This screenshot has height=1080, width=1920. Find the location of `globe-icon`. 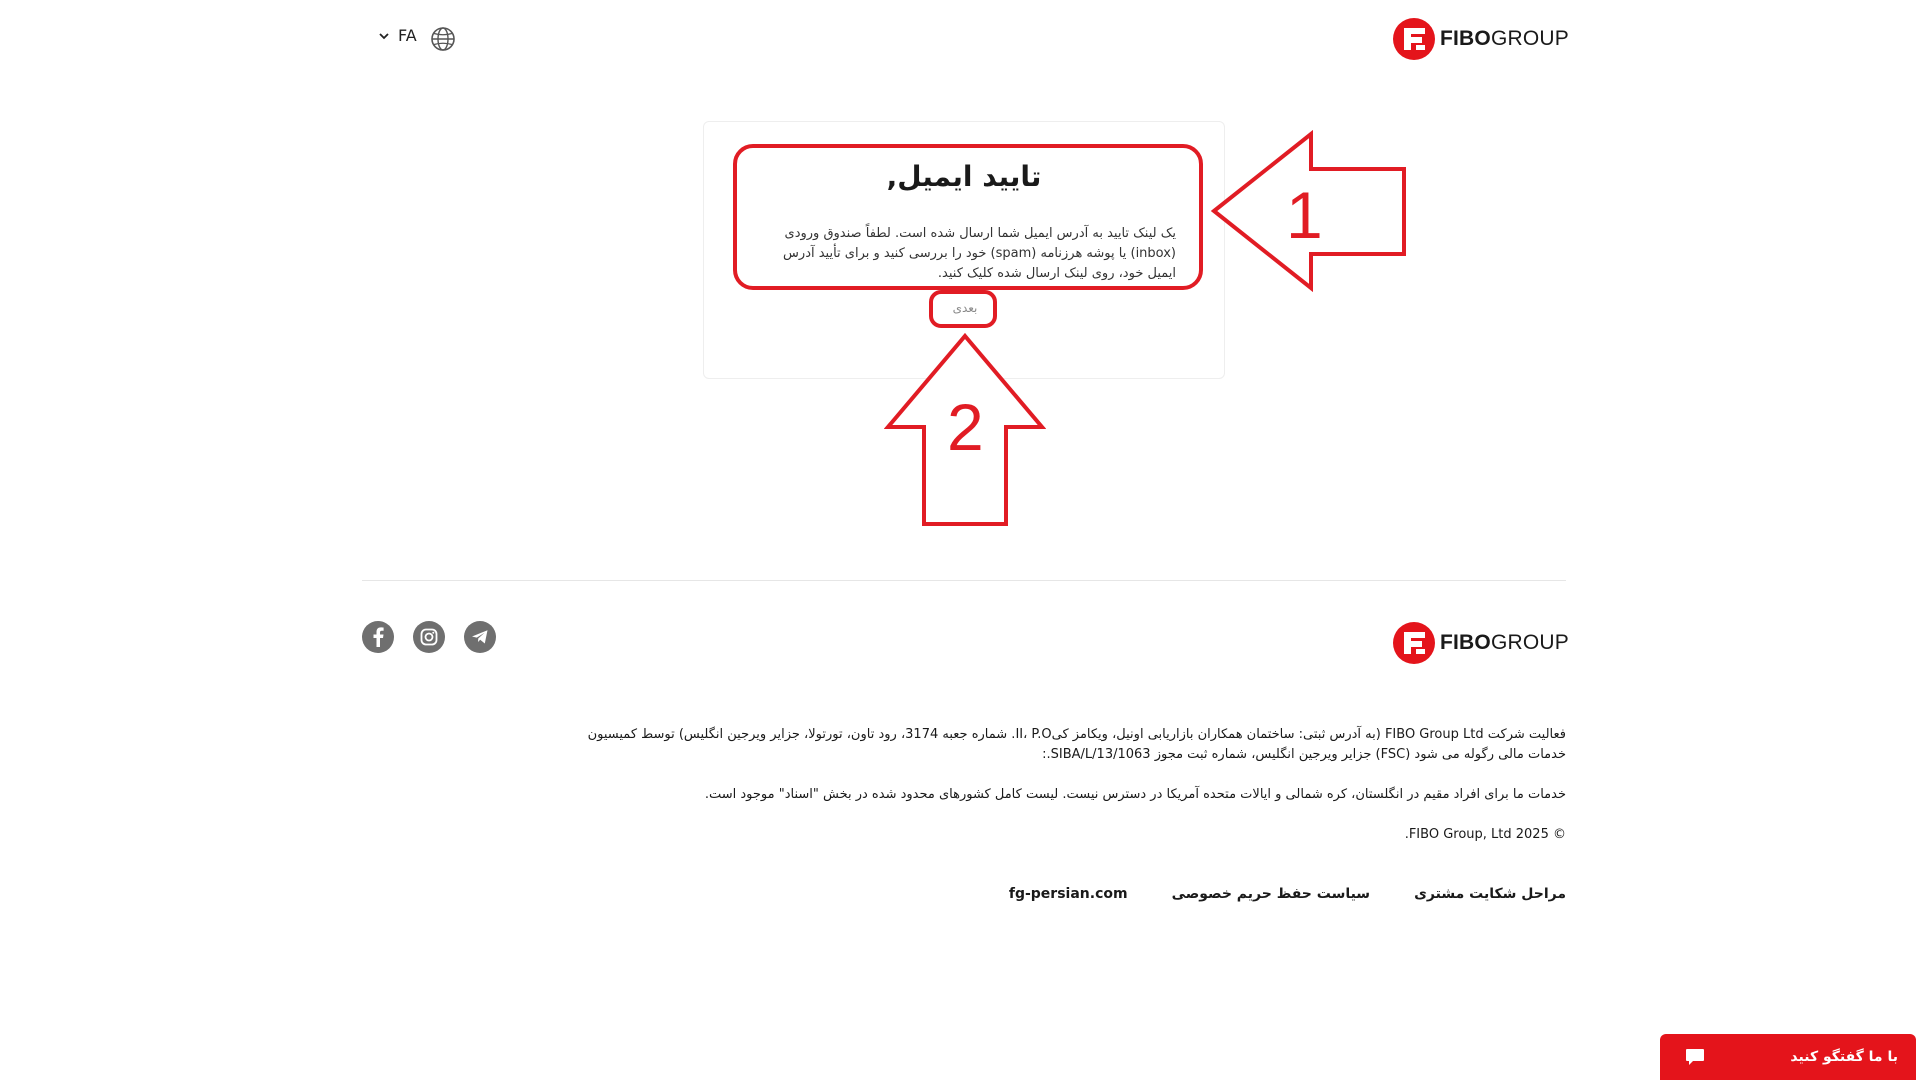

globe-icon is located at coordinates (443, 39).